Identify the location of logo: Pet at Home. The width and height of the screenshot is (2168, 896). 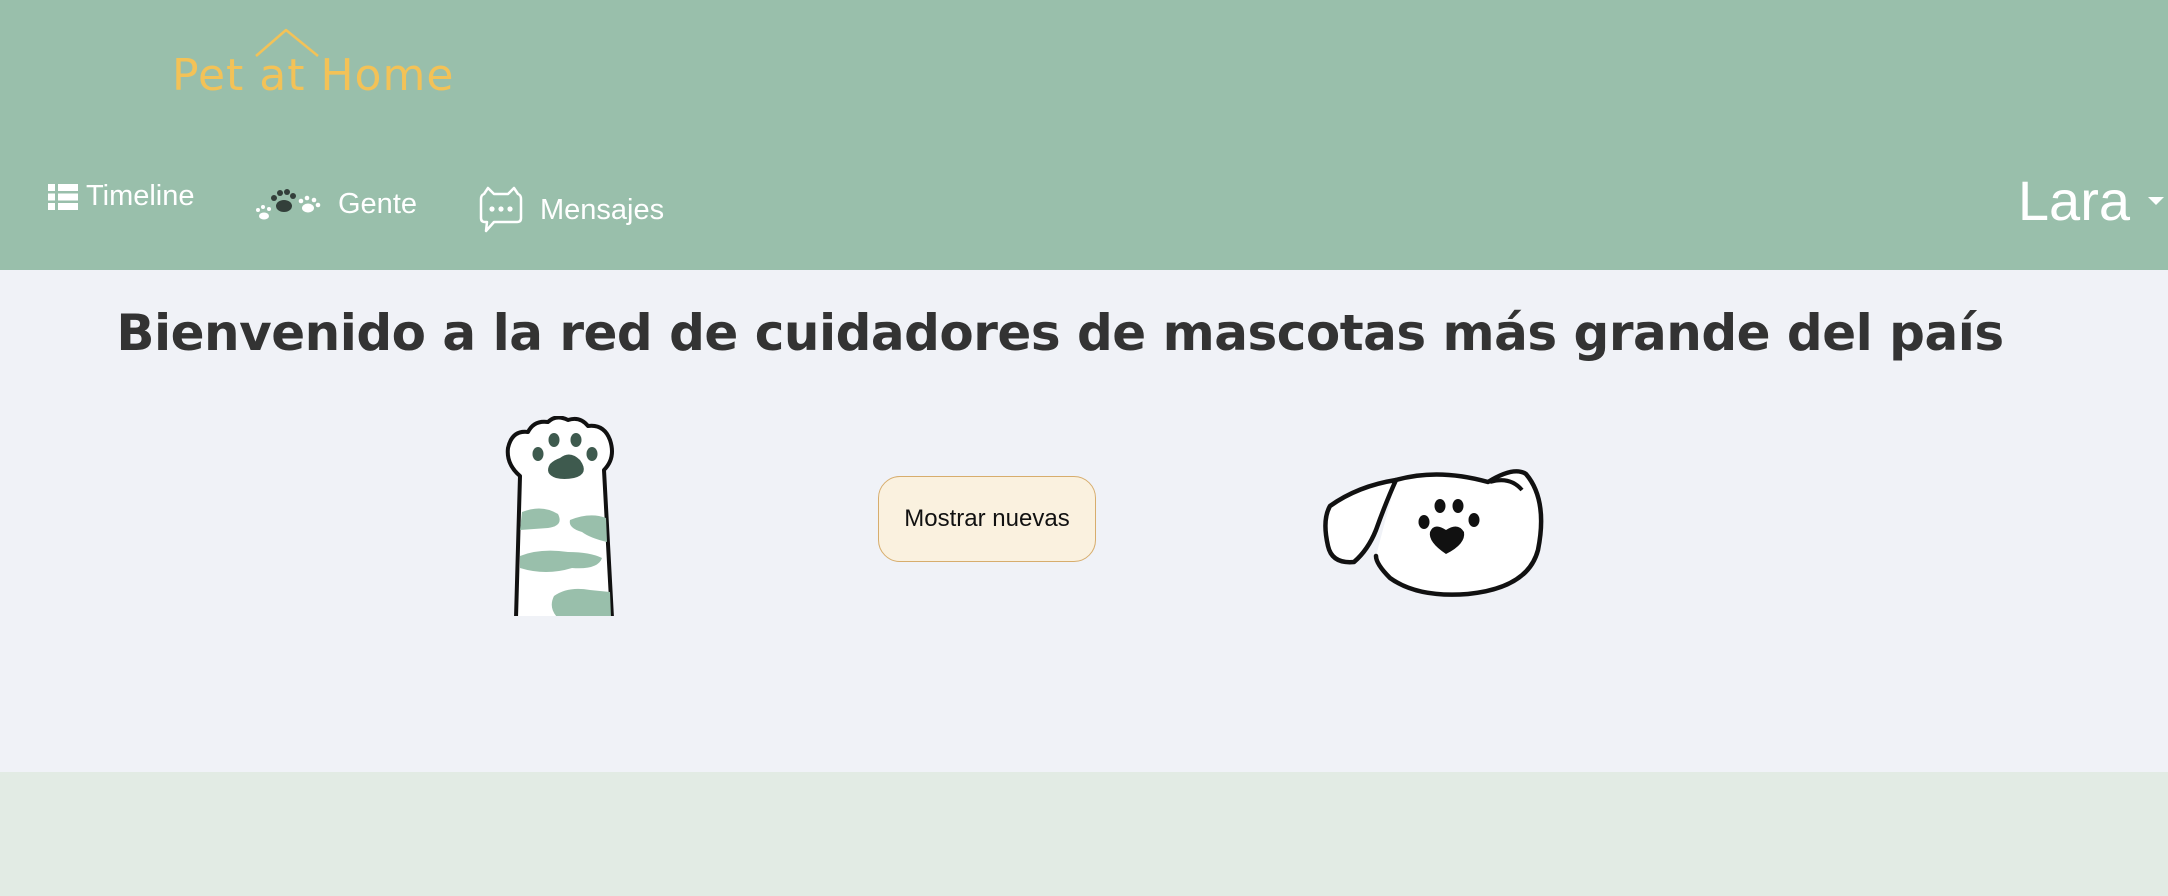
(317, 66).